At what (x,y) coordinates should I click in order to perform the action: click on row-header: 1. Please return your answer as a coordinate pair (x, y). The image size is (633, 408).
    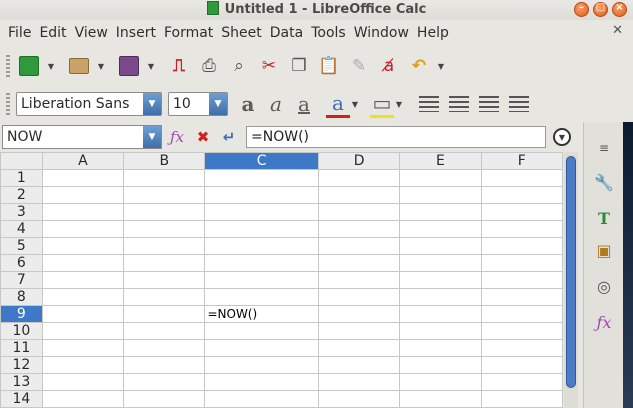
    Looking at the image, I should click on (21, 178).